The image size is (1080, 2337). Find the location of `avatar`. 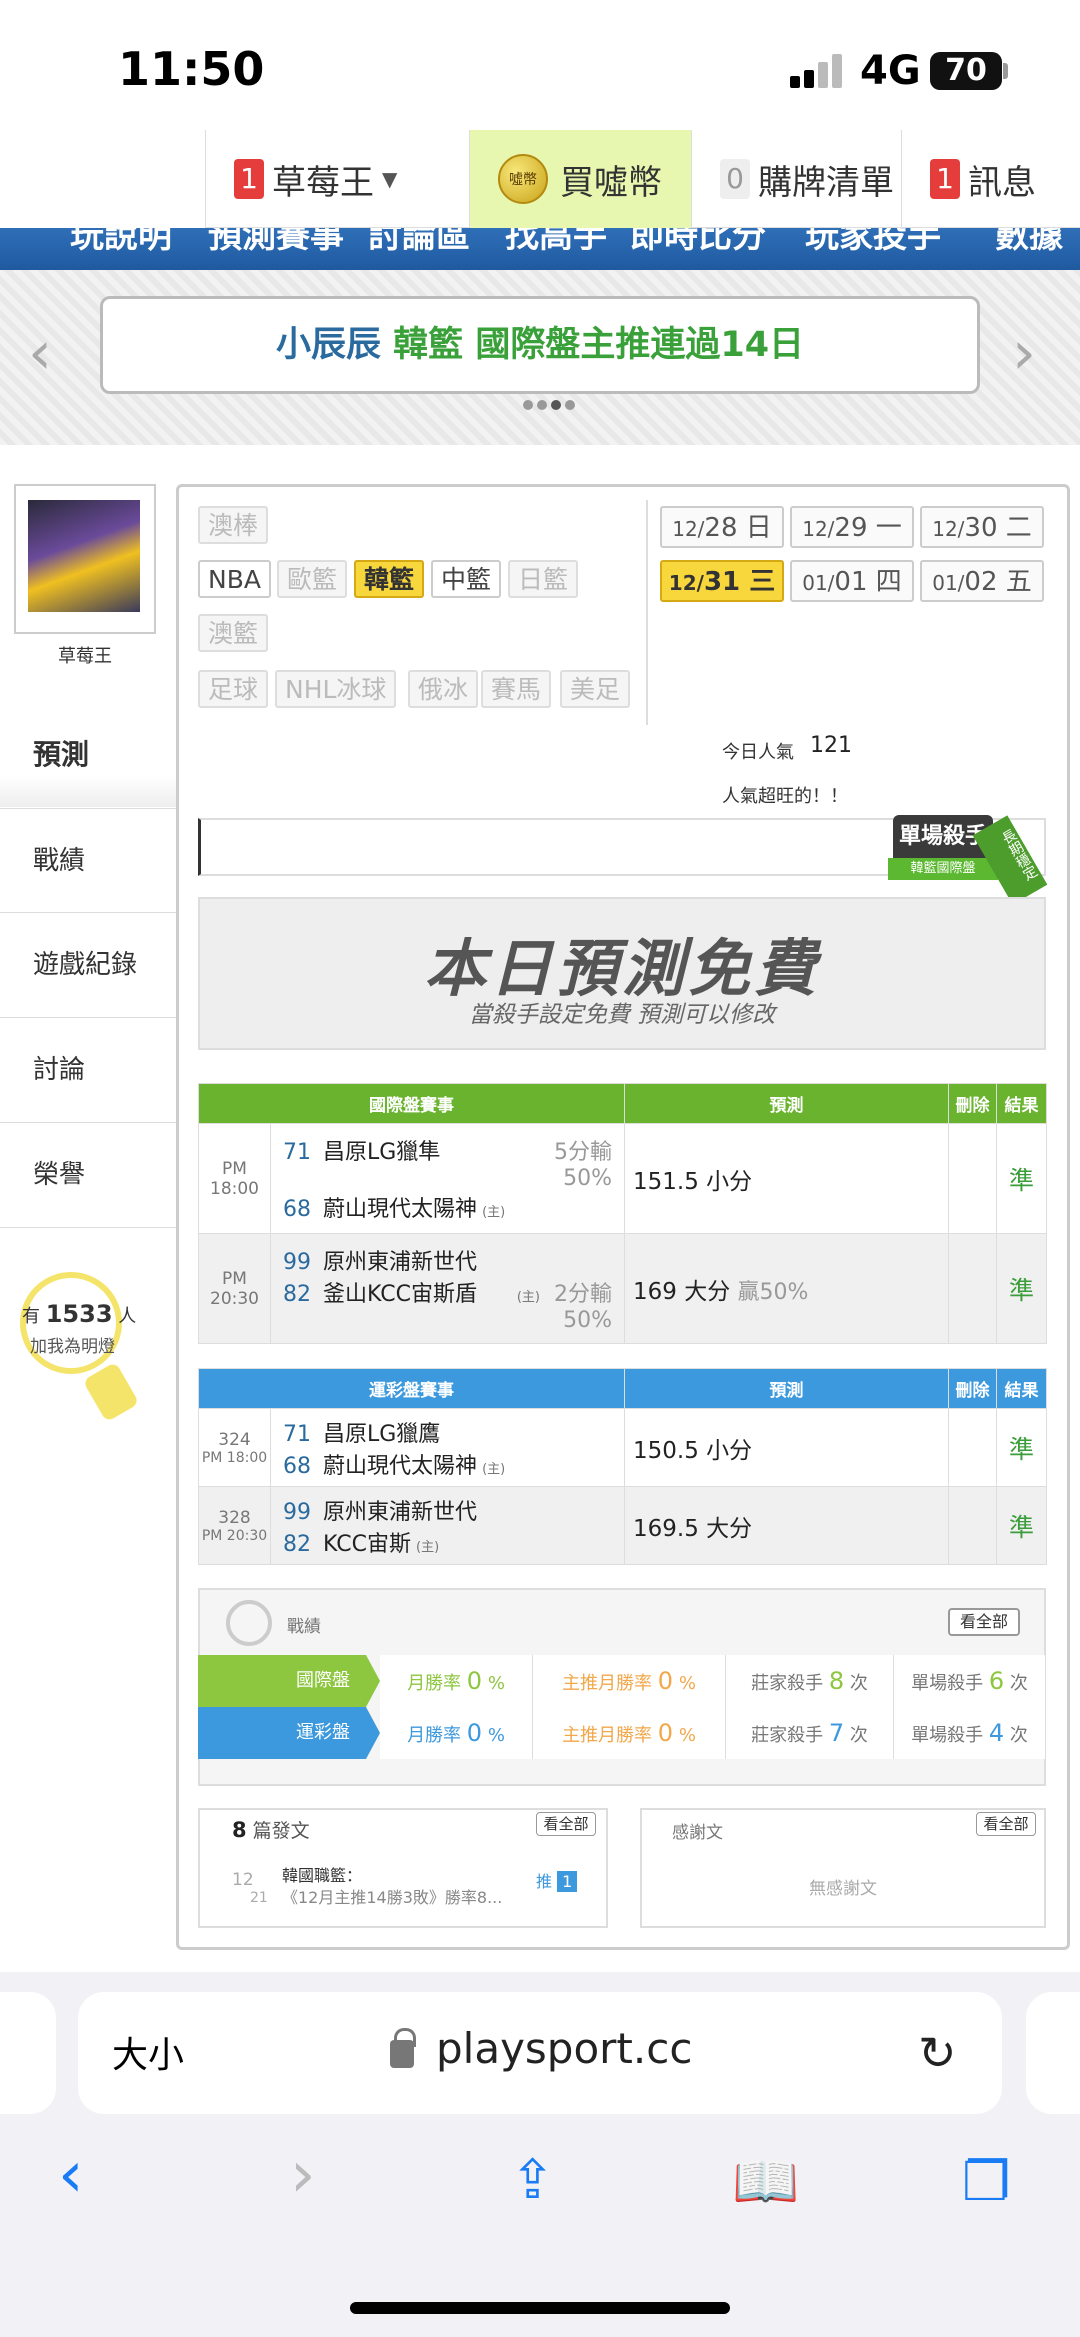

avatar is located at coordinates (84, 556).